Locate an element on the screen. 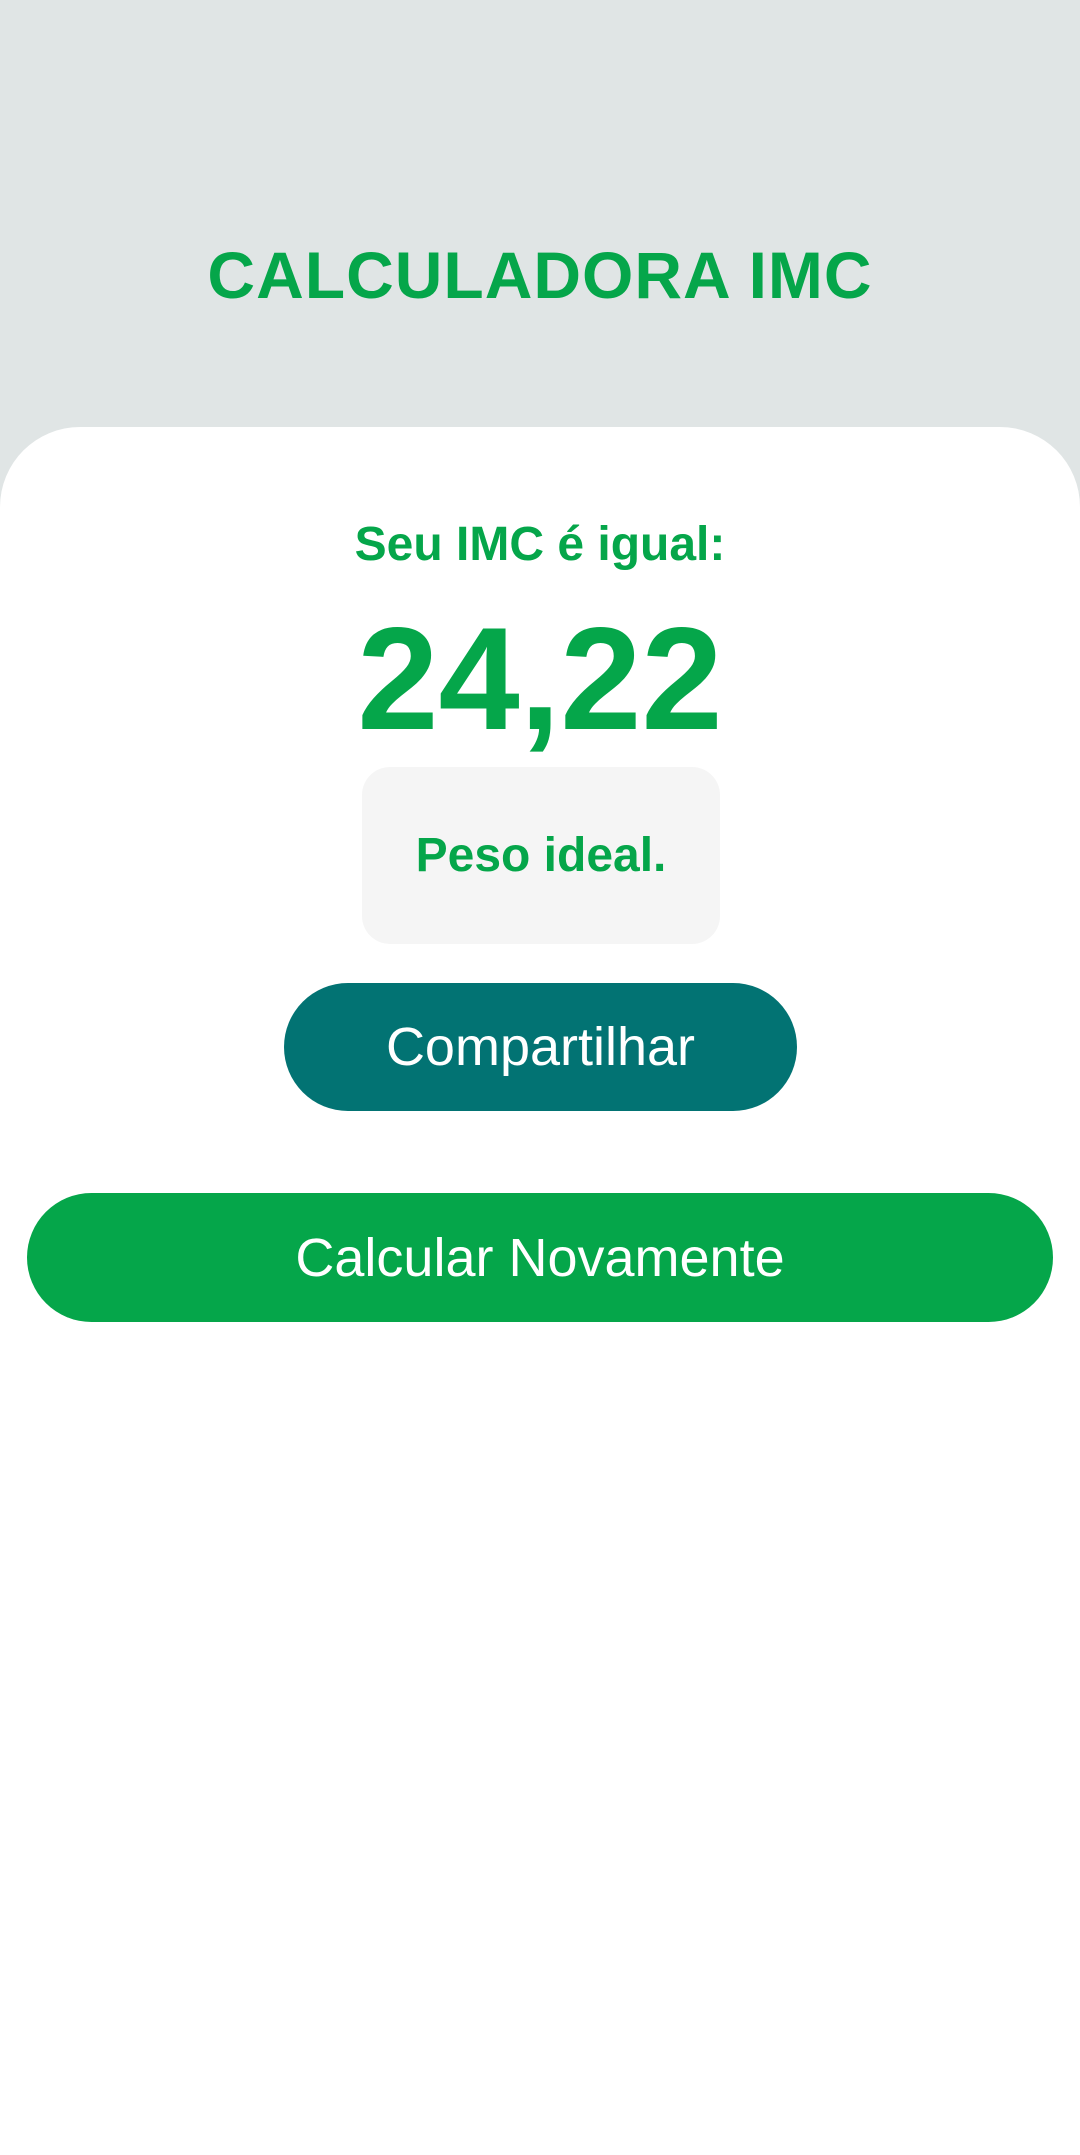 The width and height of the screenshot is (1080, 2155). recalculate-button: Calcular Novamente is located at coordinates (540, 1257).